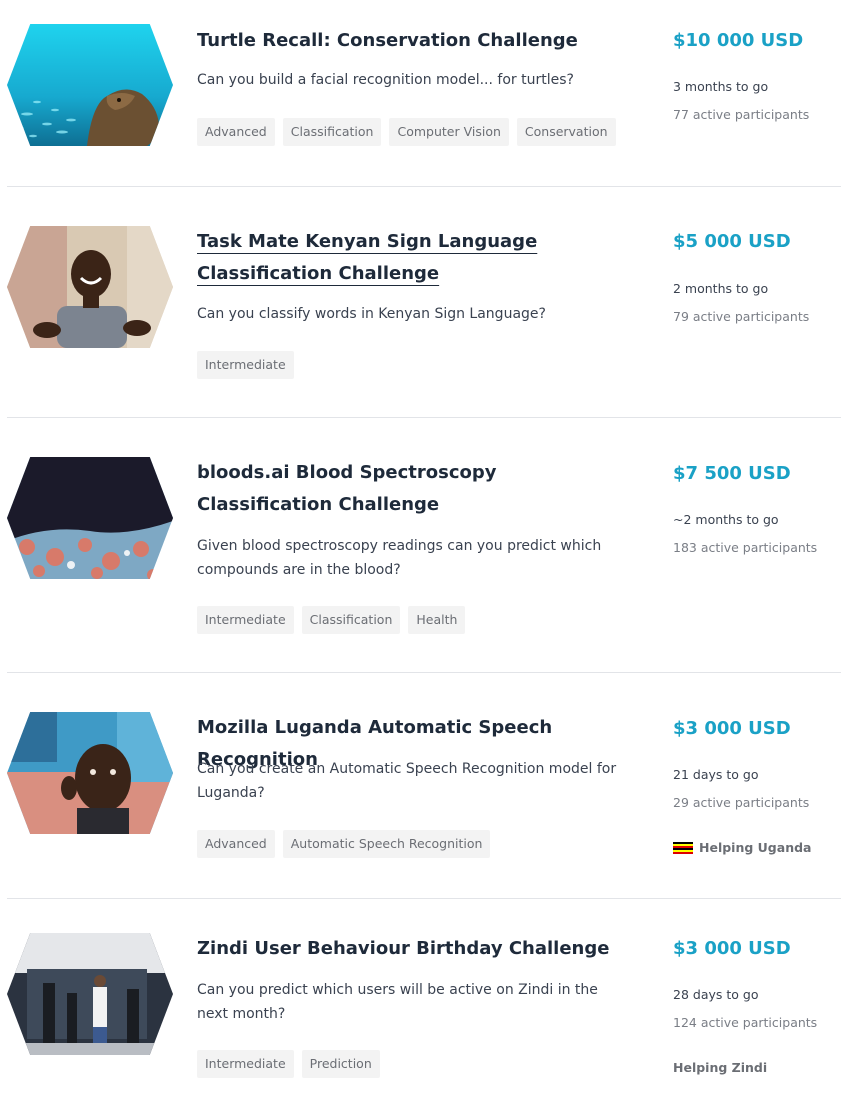  Describe the element at coordinates (417, 949) in the screenshot. I see `competition-title: Zindi User Behaviour Birthday Challenge` at that location.